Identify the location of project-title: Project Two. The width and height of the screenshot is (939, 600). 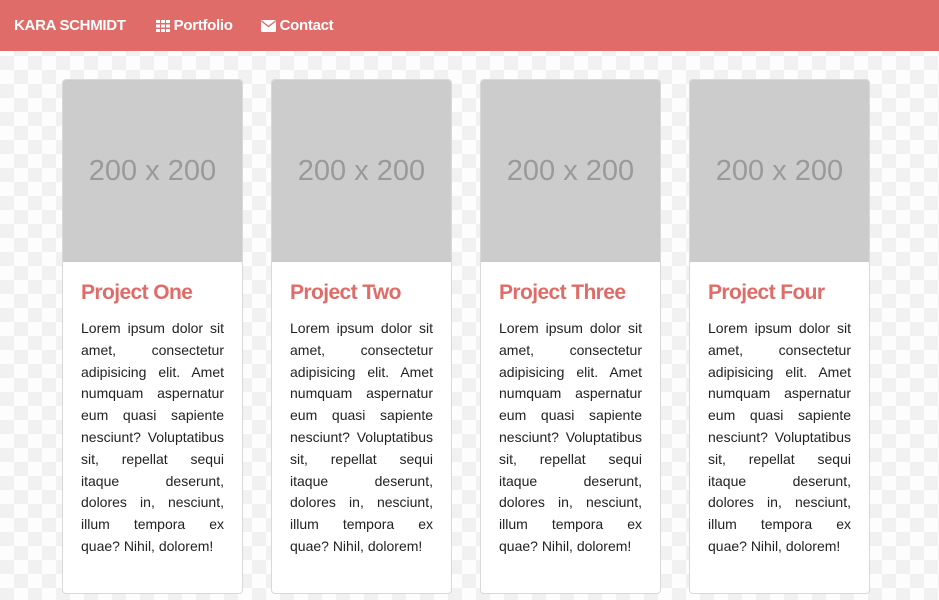
(345, 292).